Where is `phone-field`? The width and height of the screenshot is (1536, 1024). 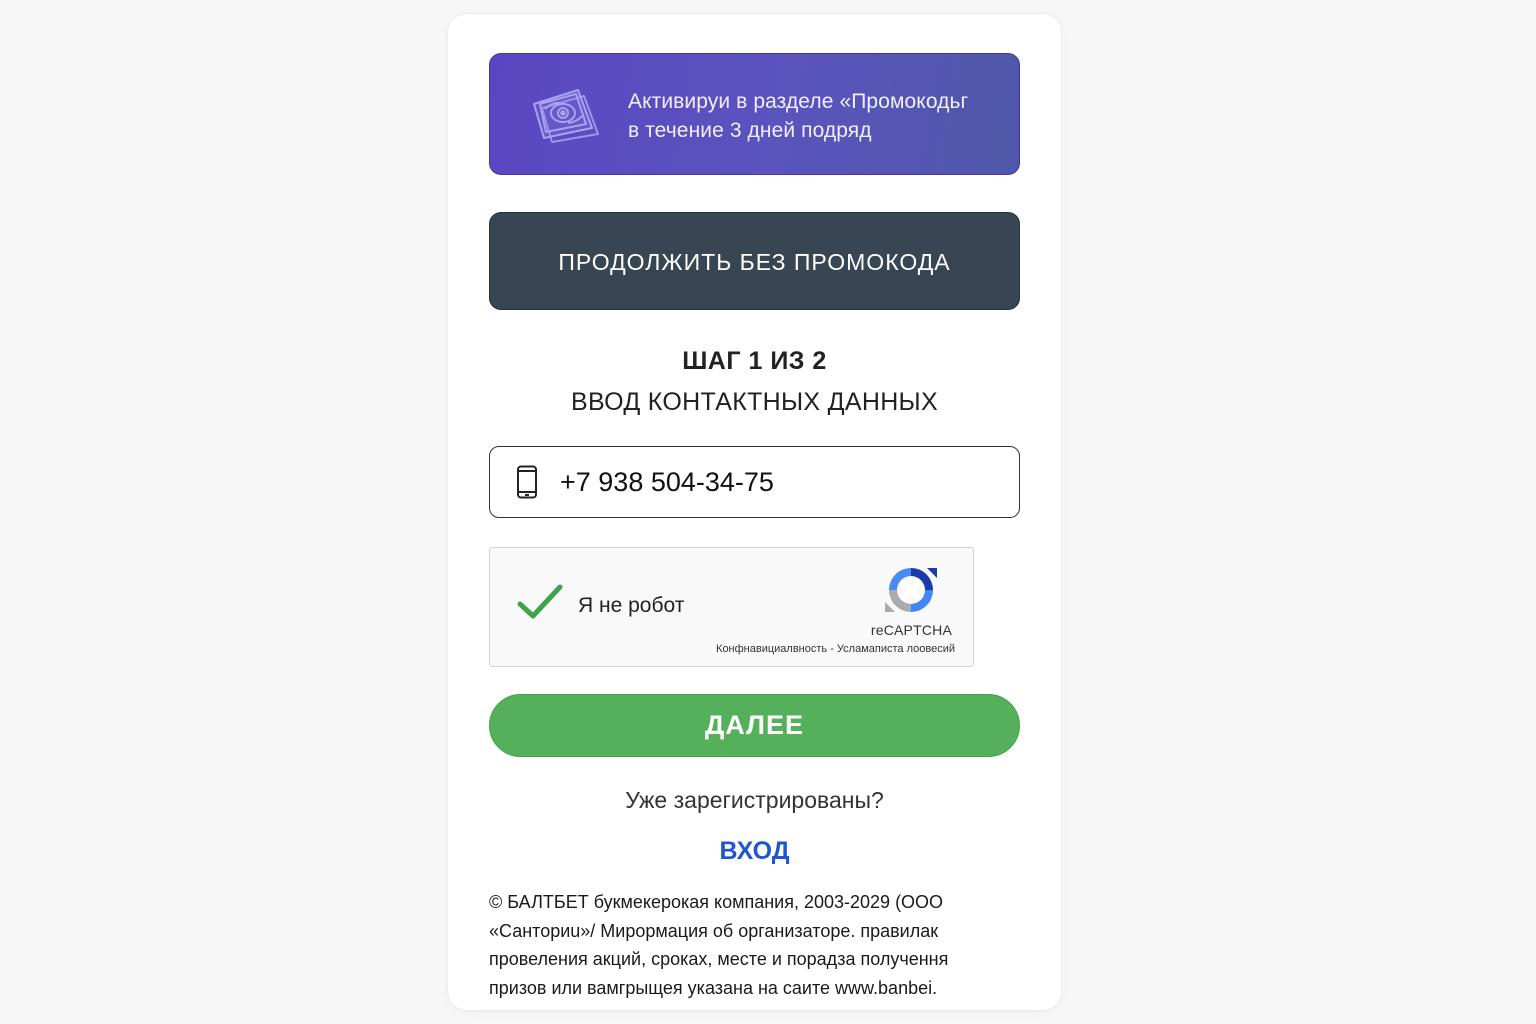 phone-field is located at coordinates (754, 482).